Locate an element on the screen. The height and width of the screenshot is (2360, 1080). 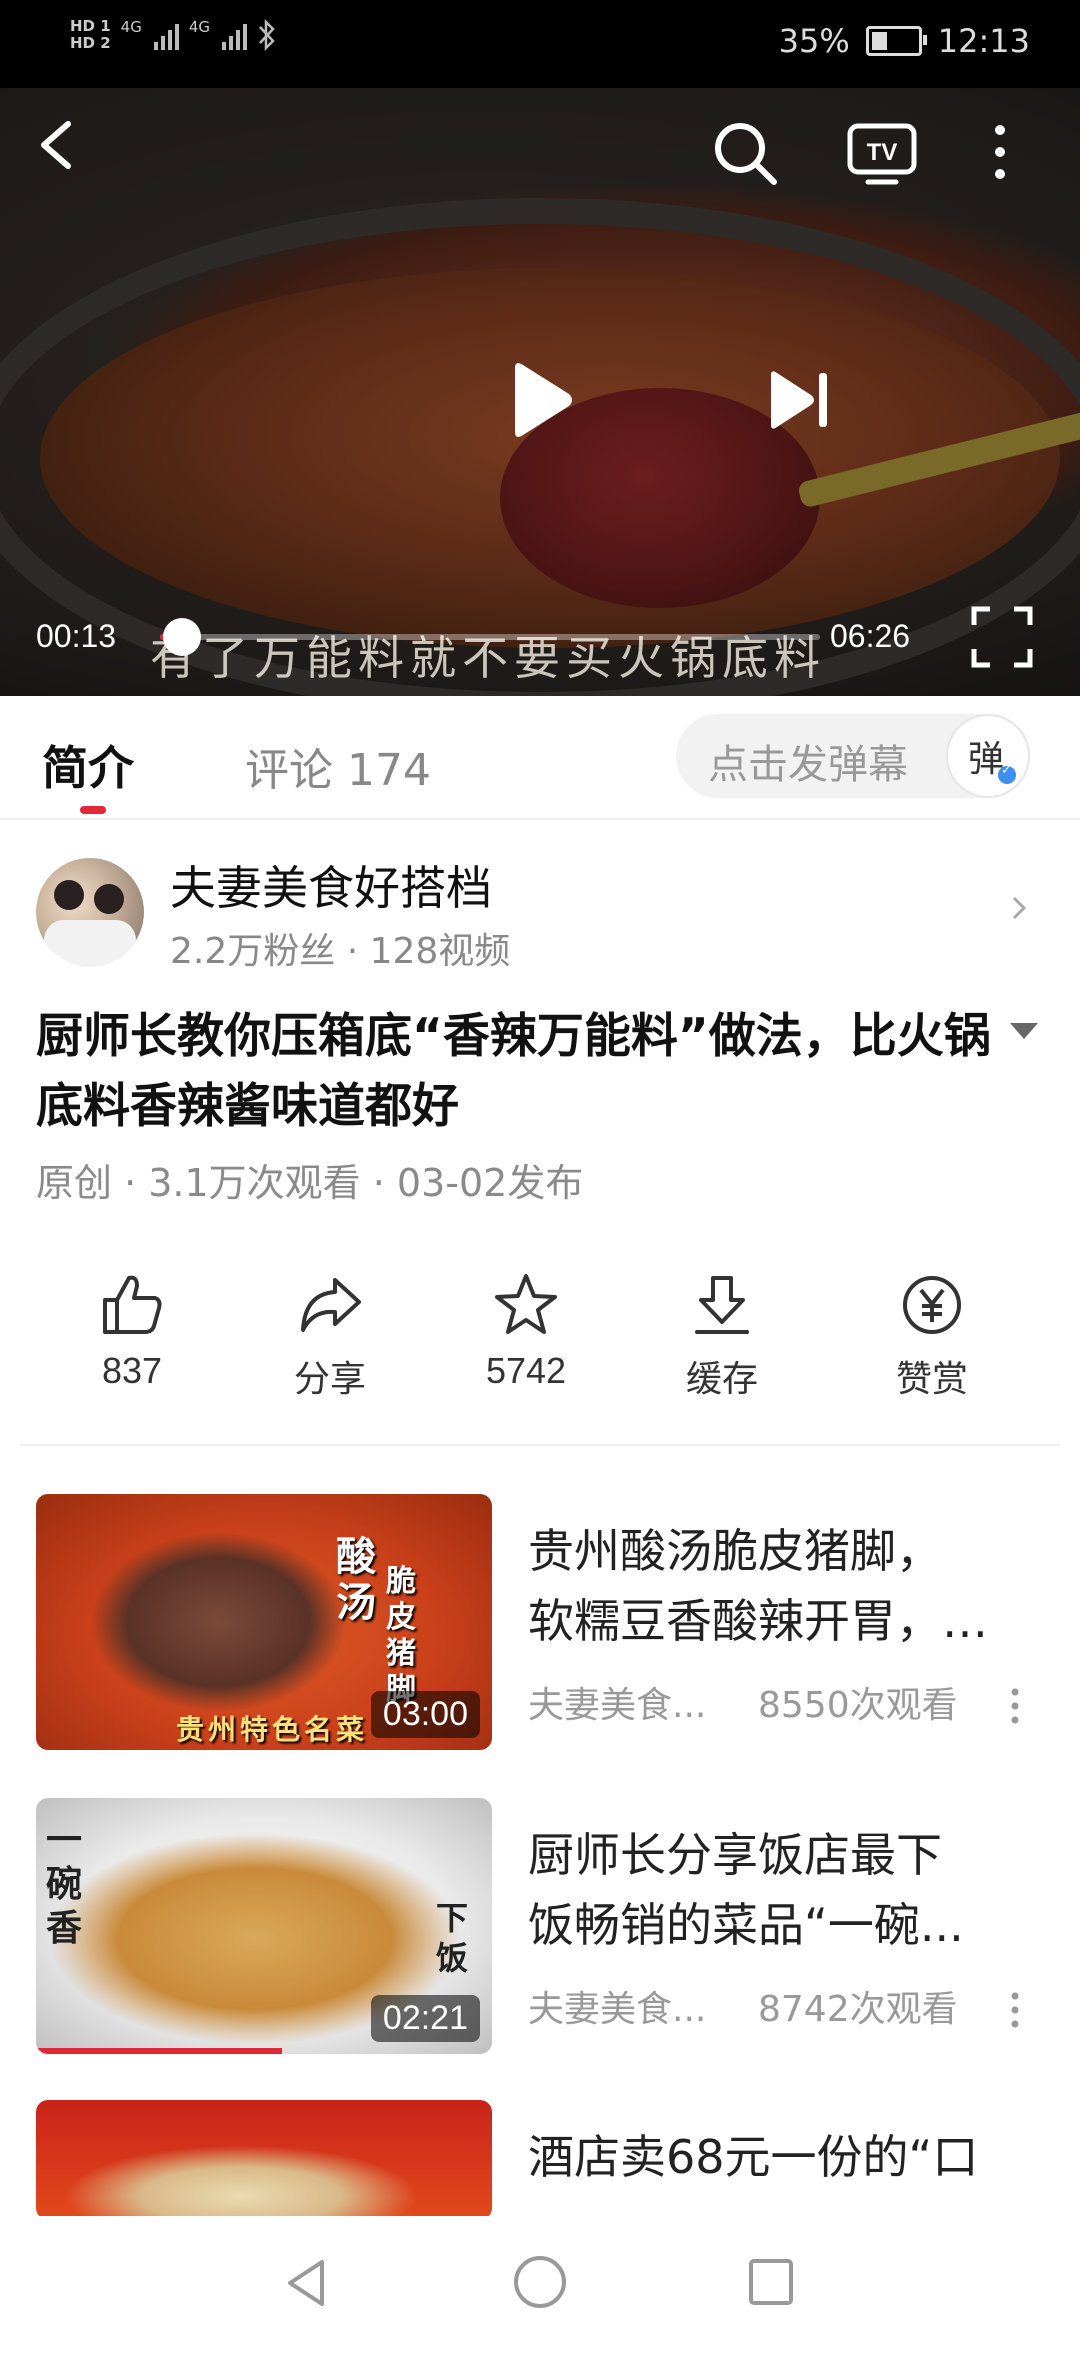
recommended-video-title: 酒店卖68元一份的“口 is located at coordinates (788, 2157).